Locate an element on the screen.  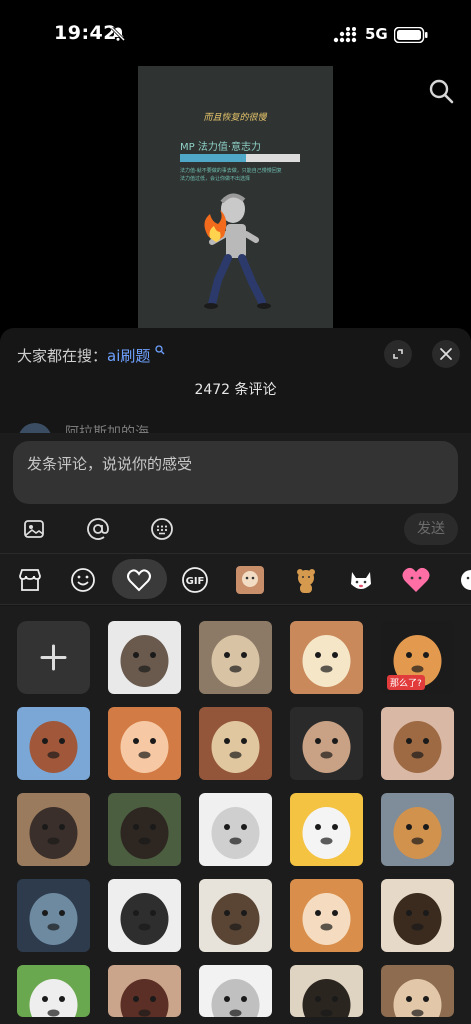
expand-icon is located at coordinates (398, 354).